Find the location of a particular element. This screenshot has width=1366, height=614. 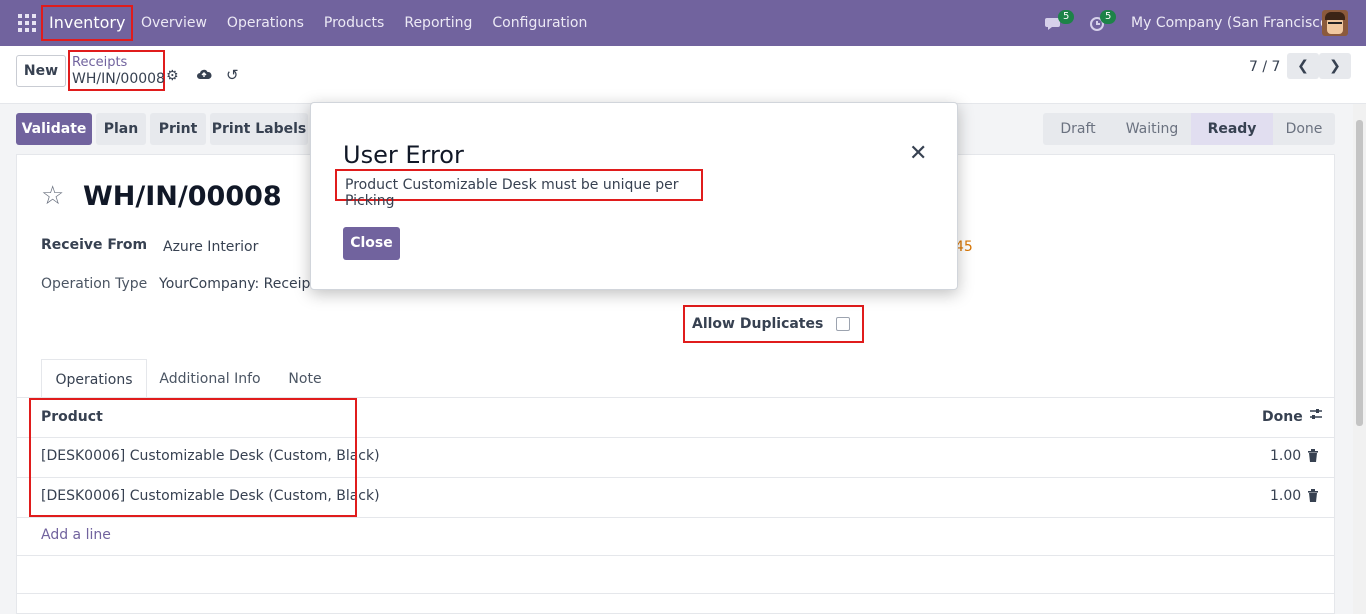

close-button: Close is located at coordinates (371, 243).